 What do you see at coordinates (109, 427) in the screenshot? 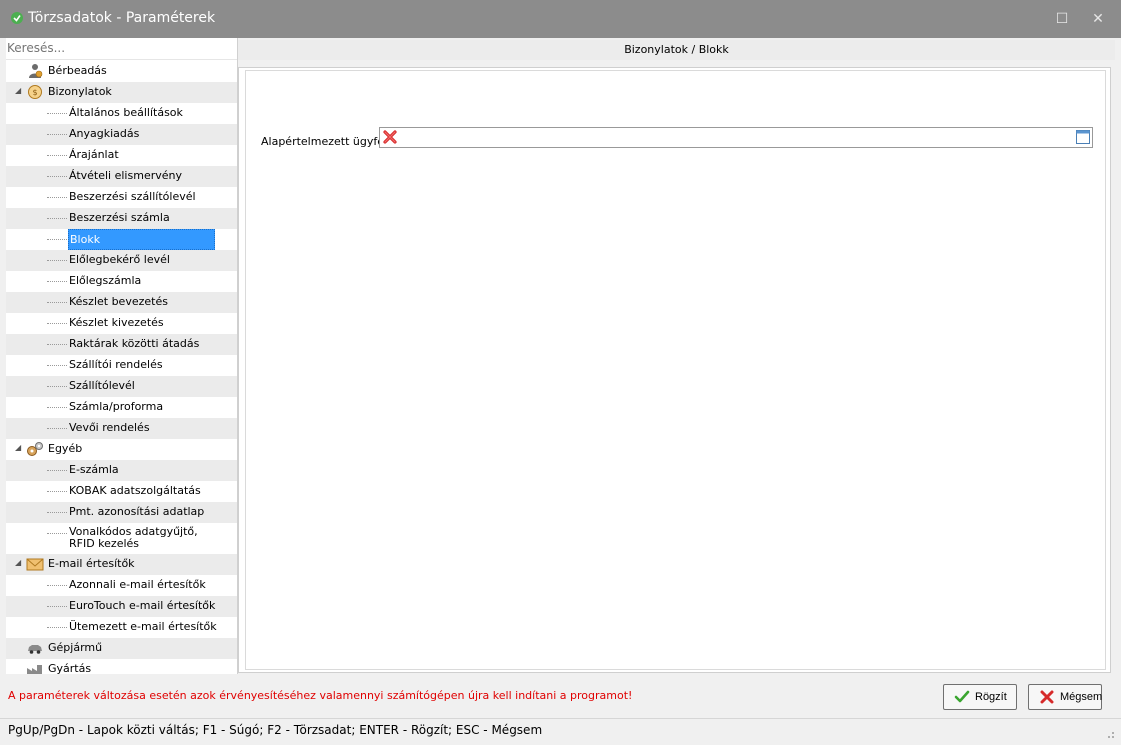
I see `tree-item-label: Vevői rendelés` at bounding box center [109, 427].